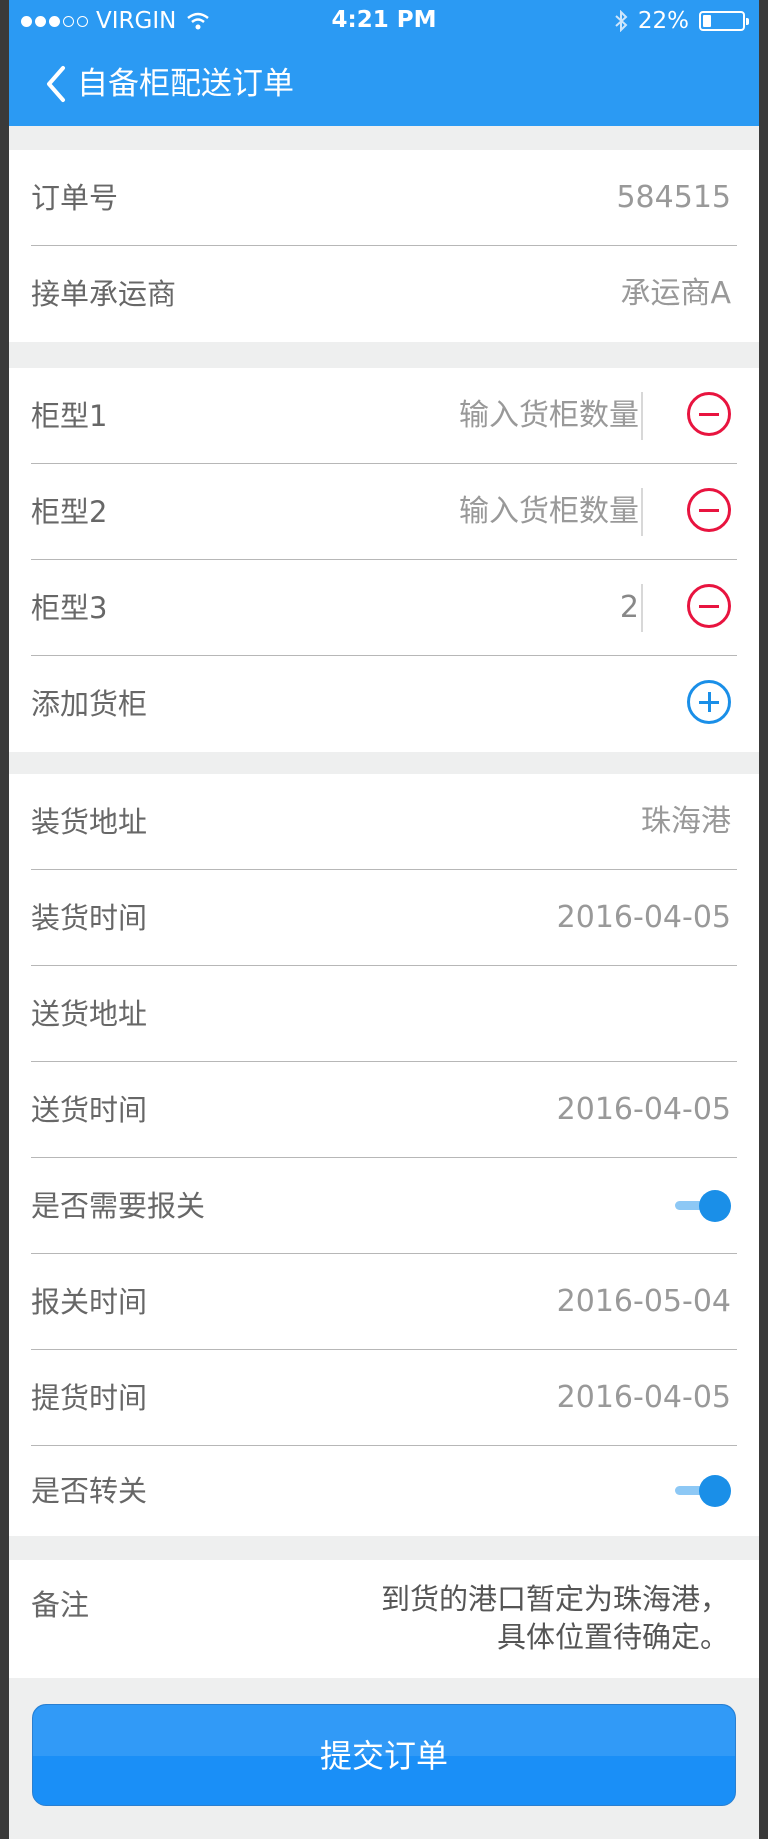  What do you see at coordinates (89, 704) in the screenshot?
I see `add-container-label: 添加货柜` at bounding box center [89, 704].